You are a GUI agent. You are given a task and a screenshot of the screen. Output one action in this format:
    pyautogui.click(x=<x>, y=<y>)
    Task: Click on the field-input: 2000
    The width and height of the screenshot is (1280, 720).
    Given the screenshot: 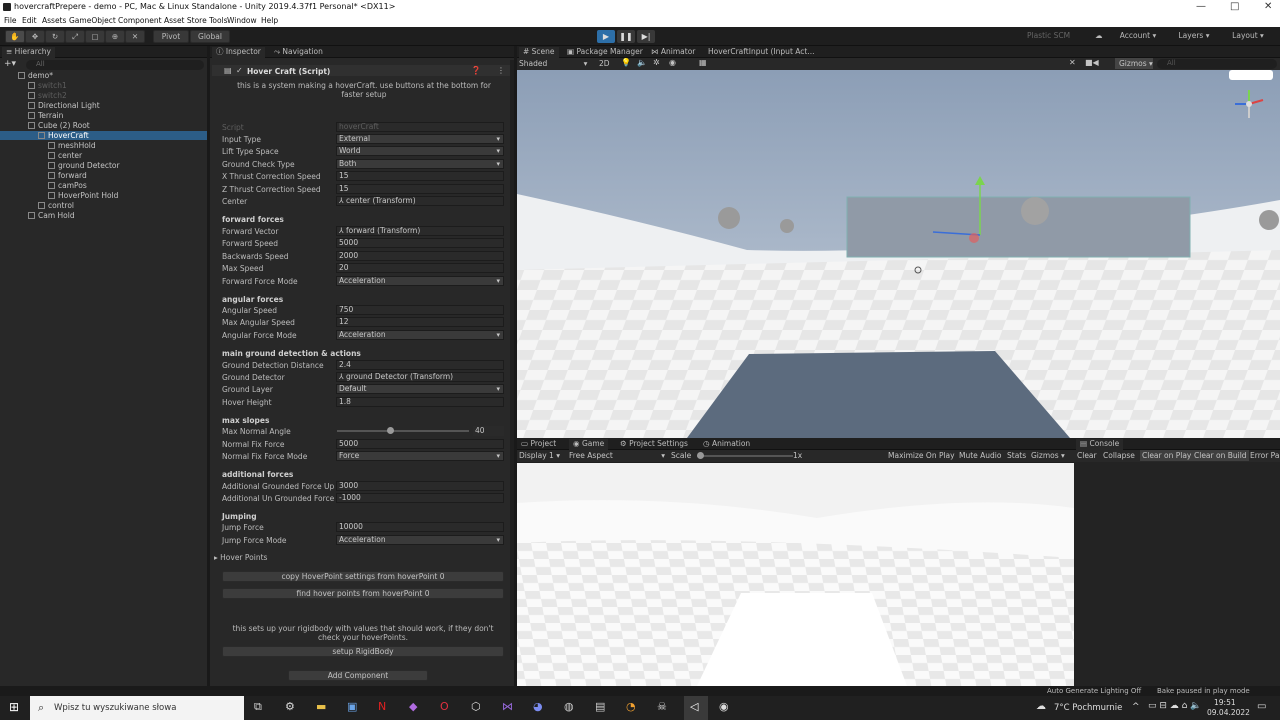 What is the action you would take?
    pyautogui.click(x=420, y=256)
    